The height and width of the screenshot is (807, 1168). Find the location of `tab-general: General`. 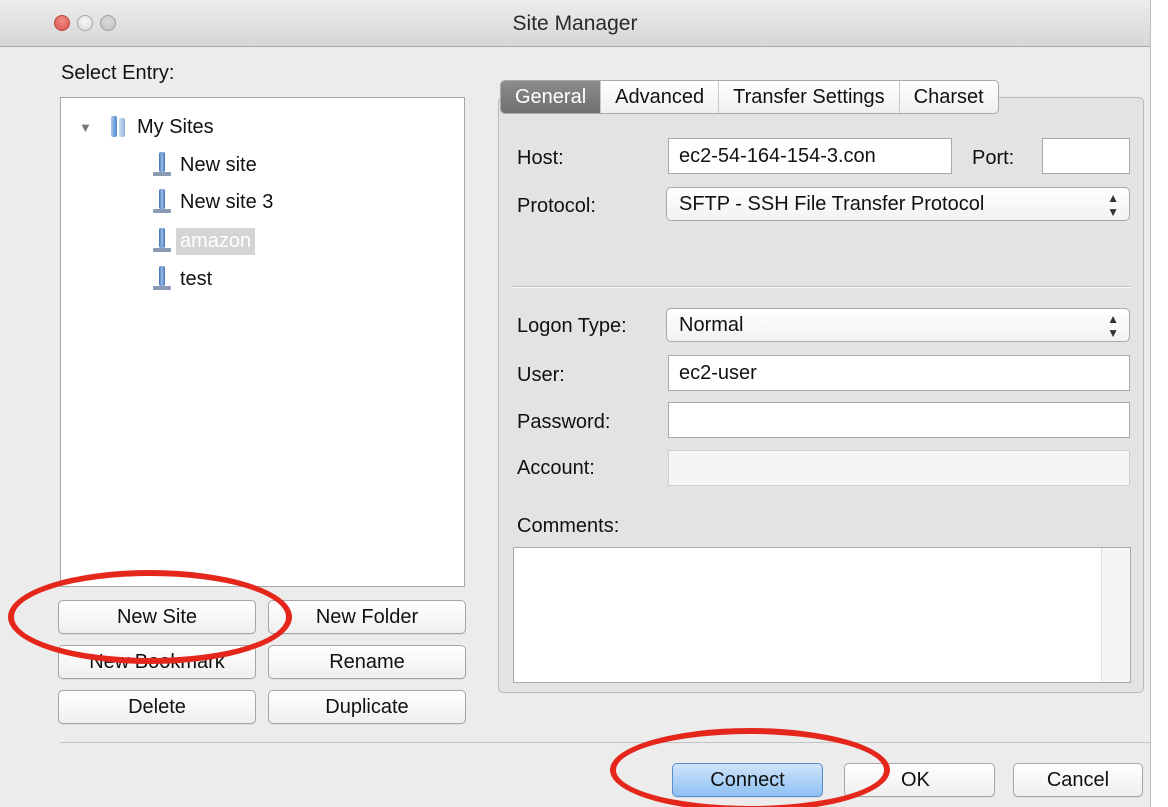

tab-general: General is located at coordinates (551, 97).